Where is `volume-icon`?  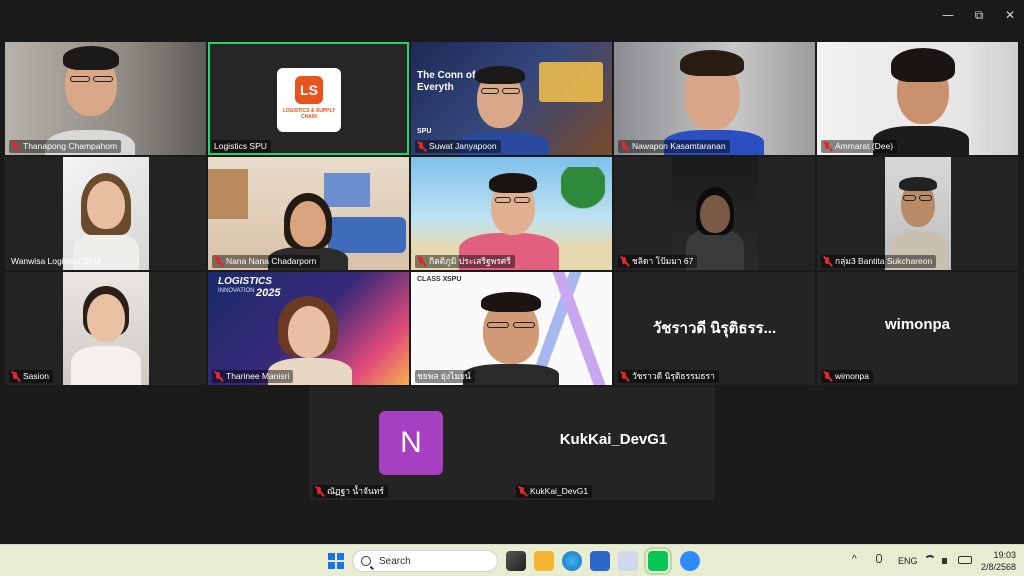 volume-icon is located at coordinates (948, 561).